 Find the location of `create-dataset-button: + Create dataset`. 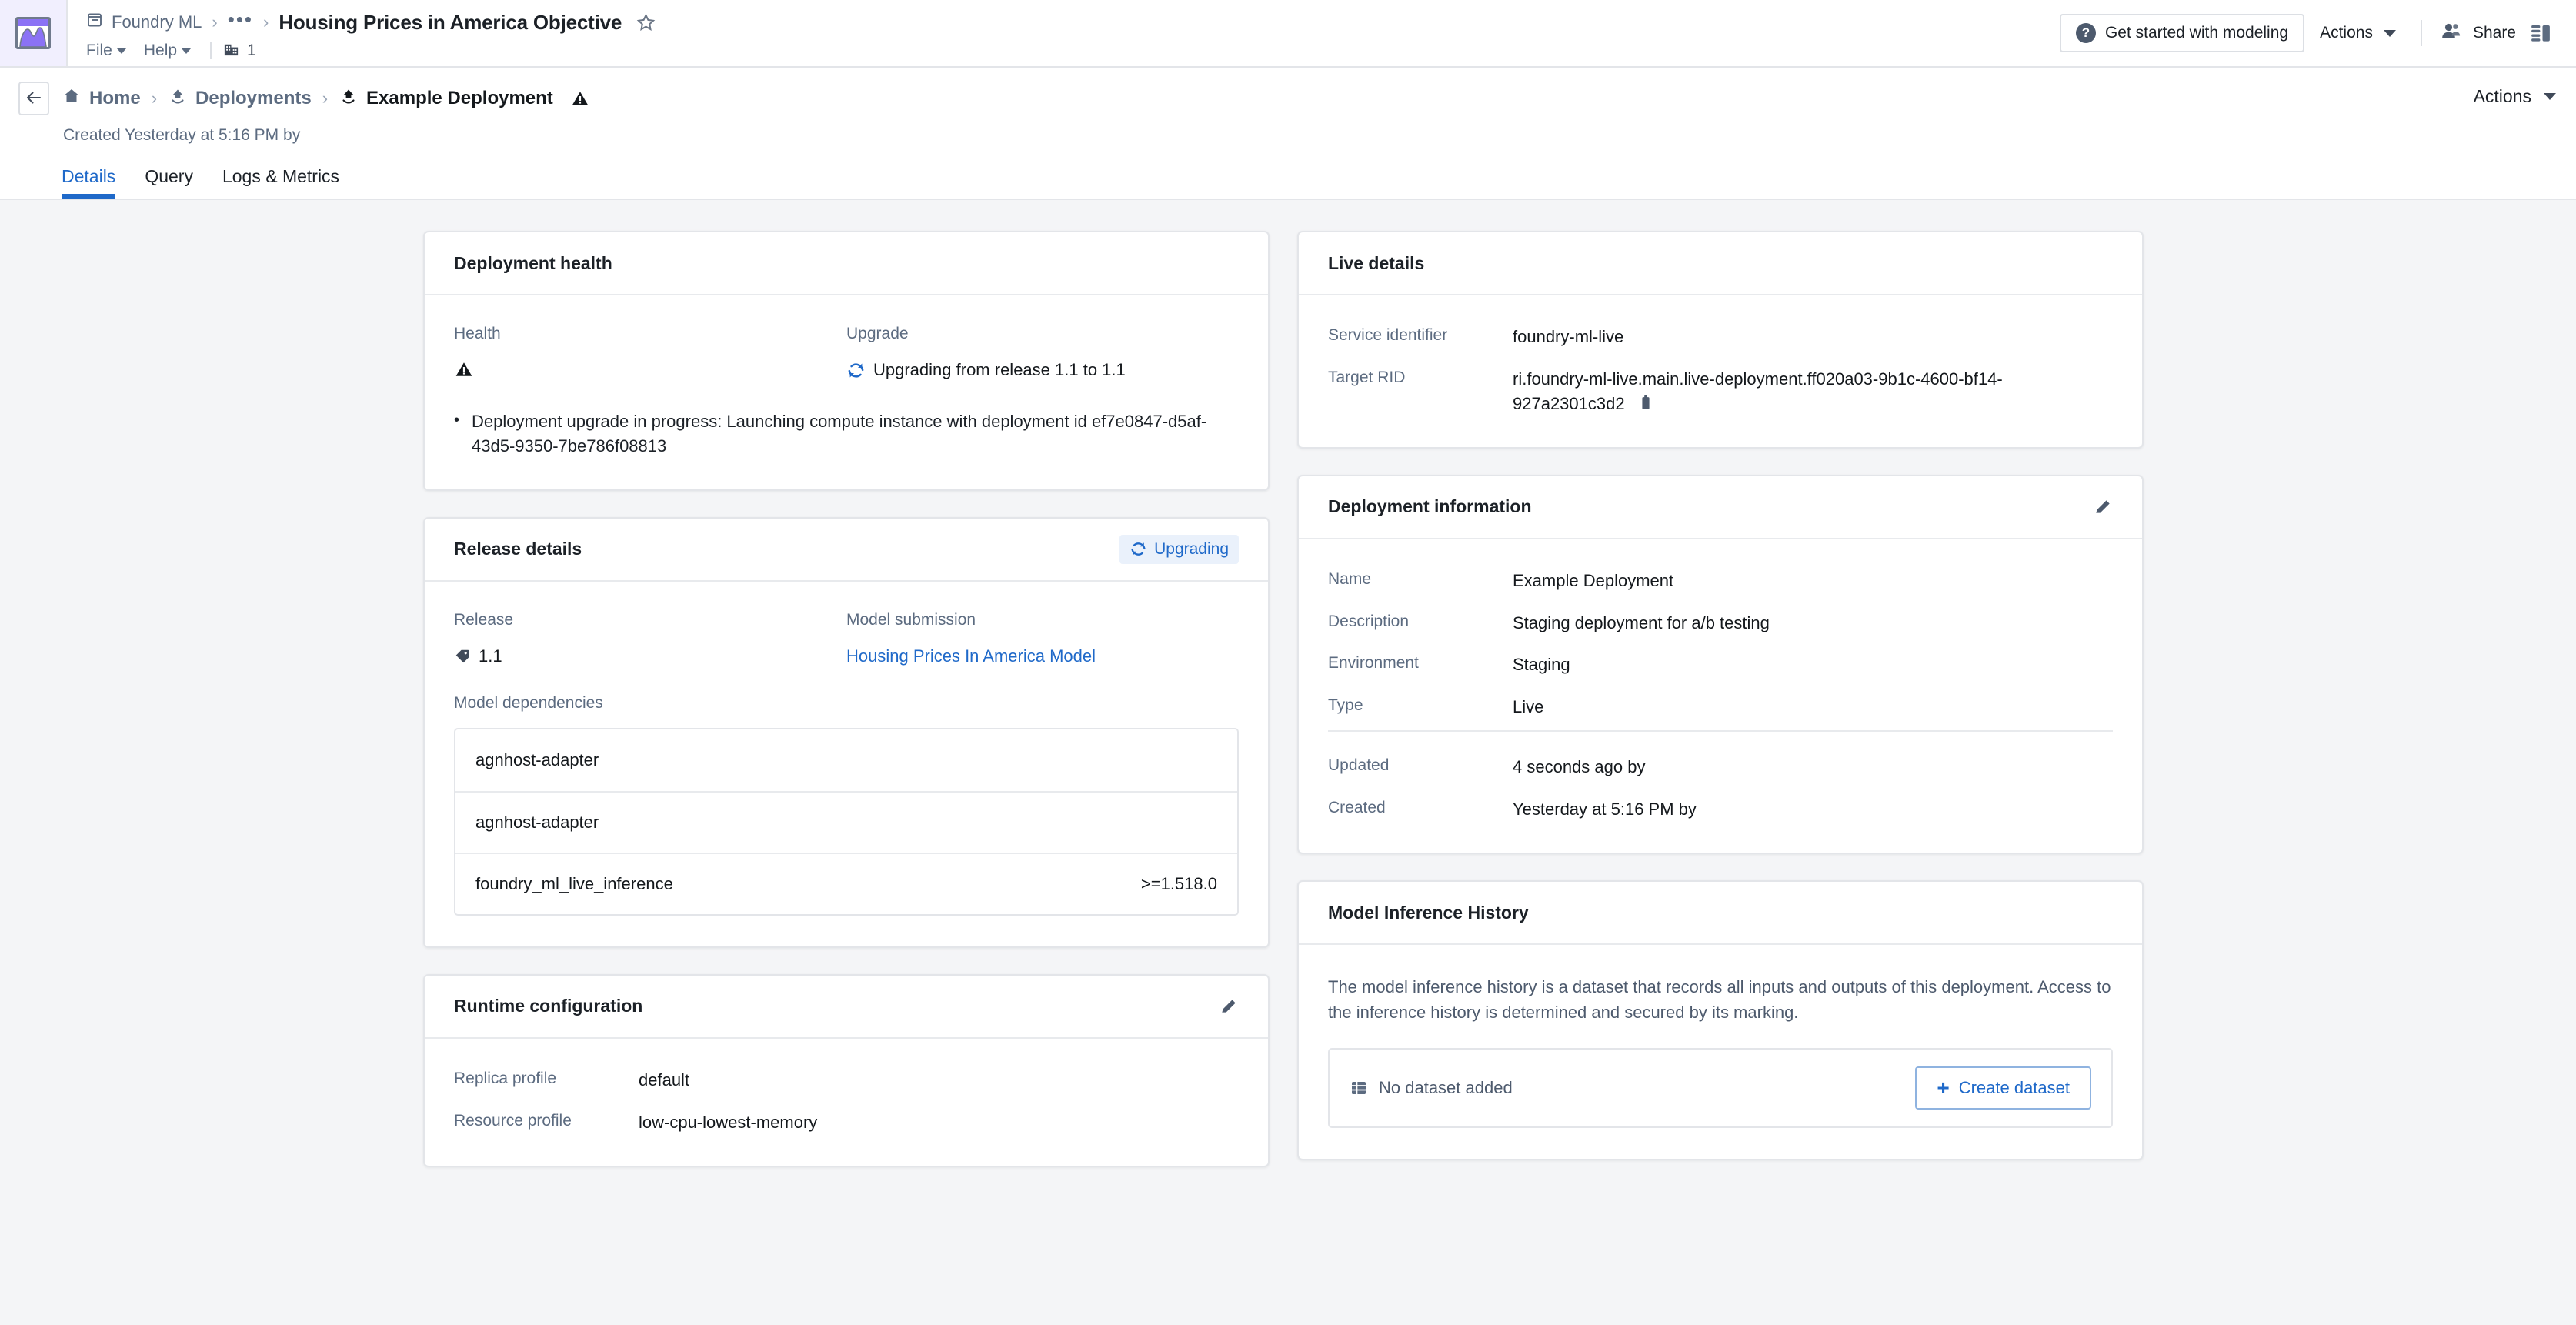

create-dataset-button: + Create dataset is located at coordinates (2003, 1088).